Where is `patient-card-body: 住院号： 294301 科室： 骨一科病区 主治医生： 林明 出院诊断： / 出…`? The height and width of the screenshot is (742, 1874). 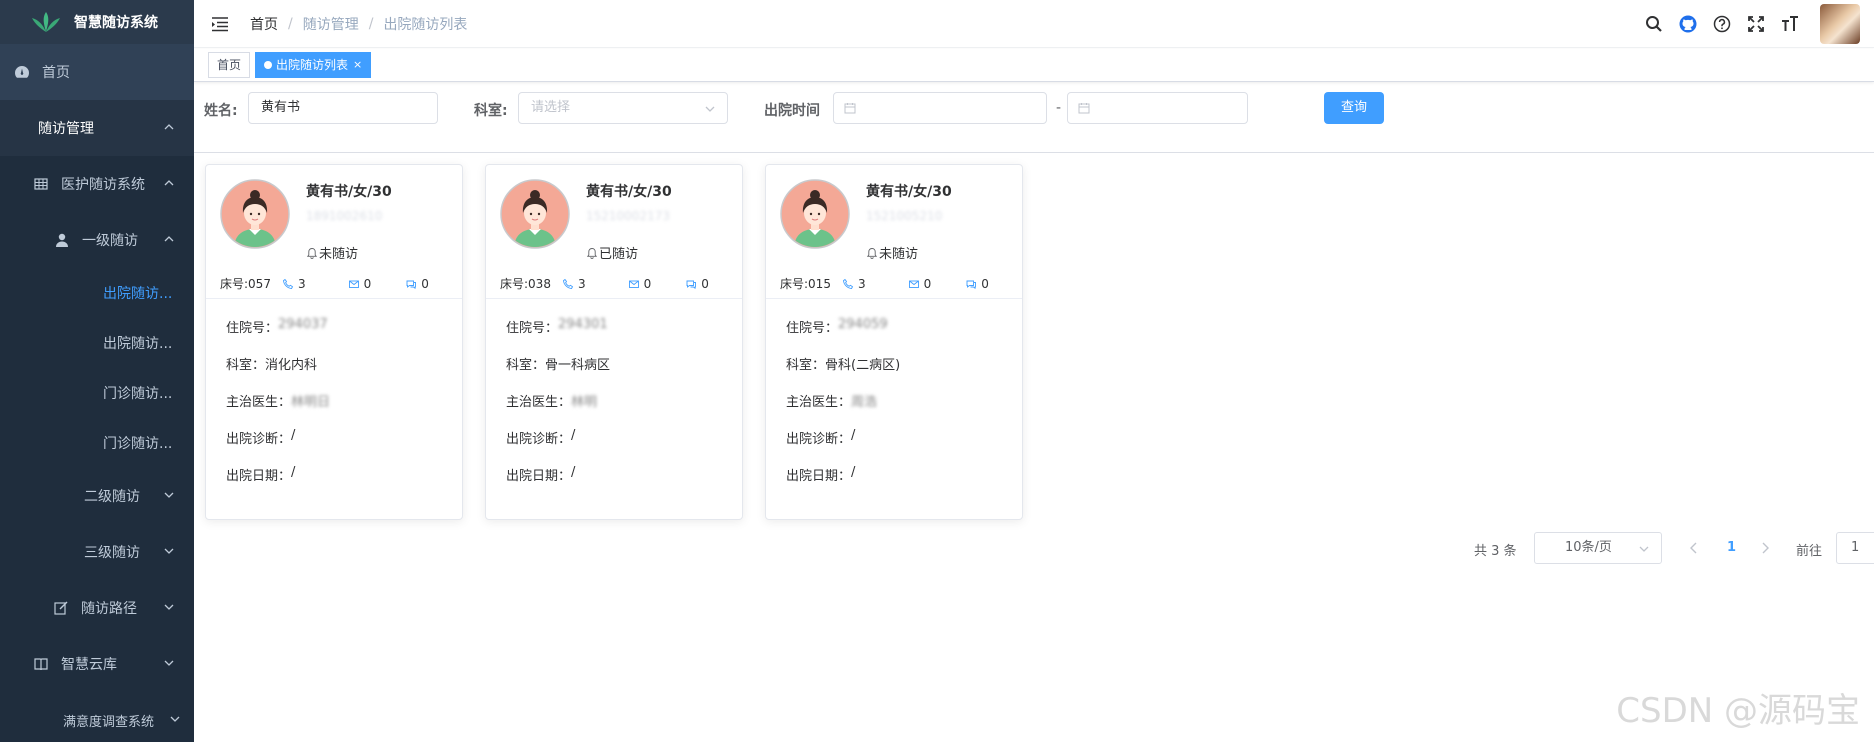
patient-card-body: 住院号： 294301 科室： 骨一科病区 主治医生： 林明 出院诊断： / 出… is located at coordinates (614, 400).